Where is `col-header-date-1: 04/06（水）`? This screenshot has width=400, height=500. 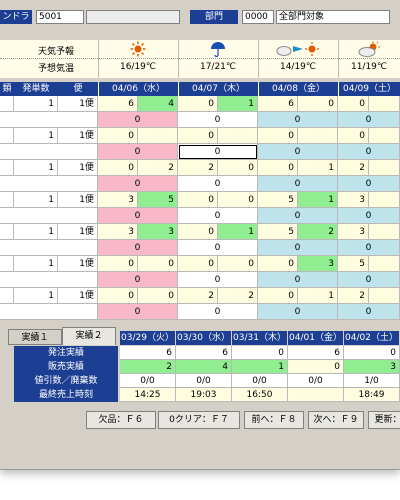 col-header-date-1: 04/06（水） is located at coordinates (138, 89).